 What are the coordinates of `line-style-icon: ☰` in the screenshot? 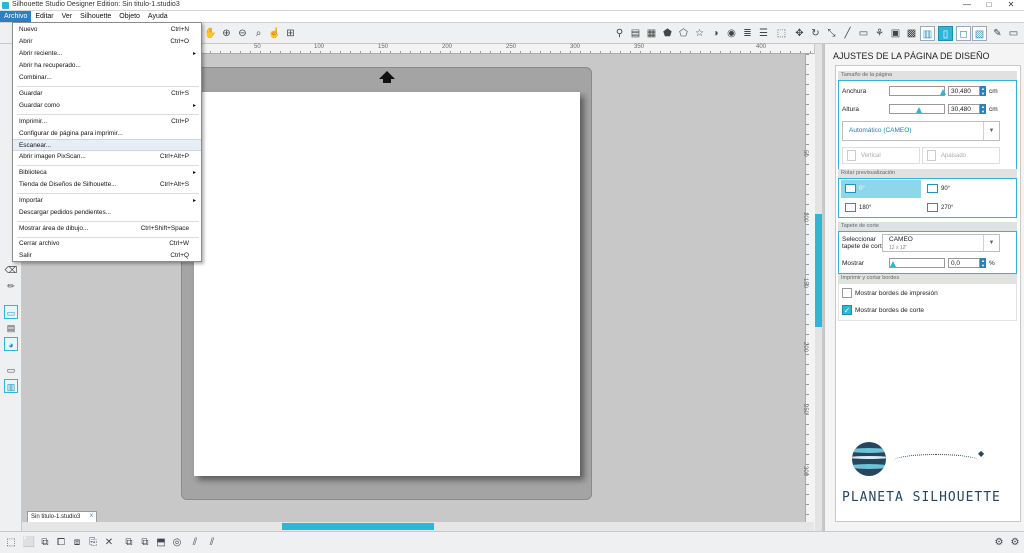 It's located at (763, 33).